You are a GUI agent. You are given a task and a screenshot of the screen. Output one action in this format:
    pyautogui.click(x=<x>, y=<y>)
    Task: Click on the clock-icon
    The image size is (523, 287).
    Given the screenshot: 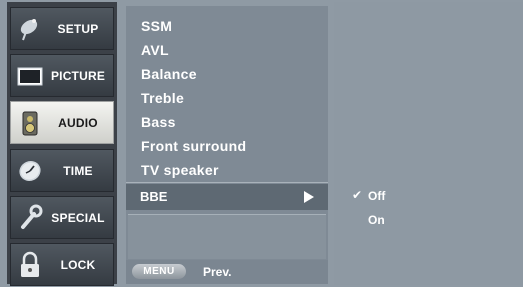 What is the action you would take?
    pyautogui.click(x=30, y=171)
    